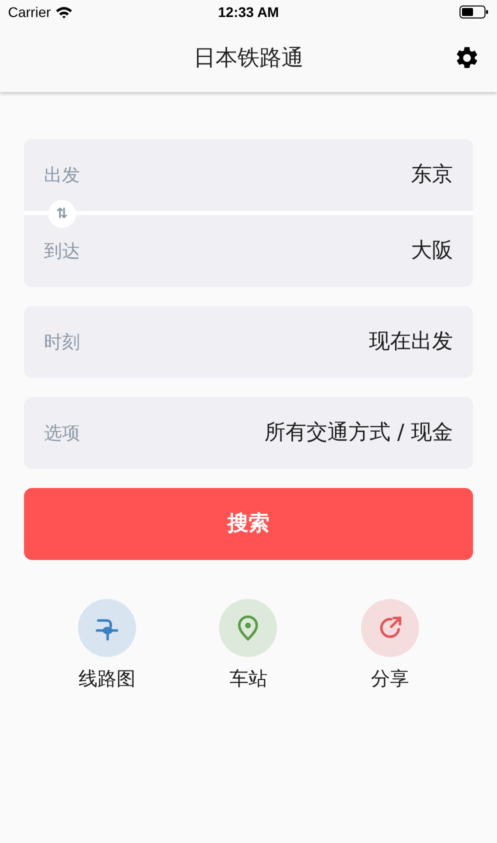 The width and height of the screenshot is (497, 843). What do you see at coordinates (249, 646) in the screenshot?
I see `shortcut-button: 车站` at bounding box center [249, 646].